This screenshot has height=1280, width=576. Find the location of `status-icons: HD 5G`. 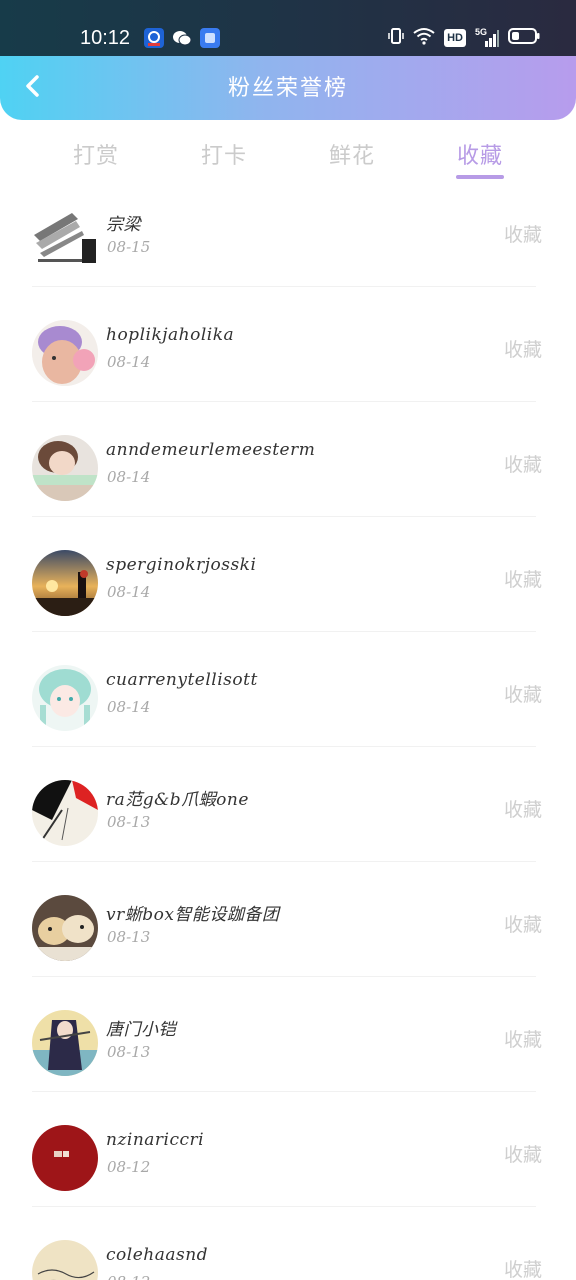

status-icons: HD 5G is located at coordinates (464, 38).